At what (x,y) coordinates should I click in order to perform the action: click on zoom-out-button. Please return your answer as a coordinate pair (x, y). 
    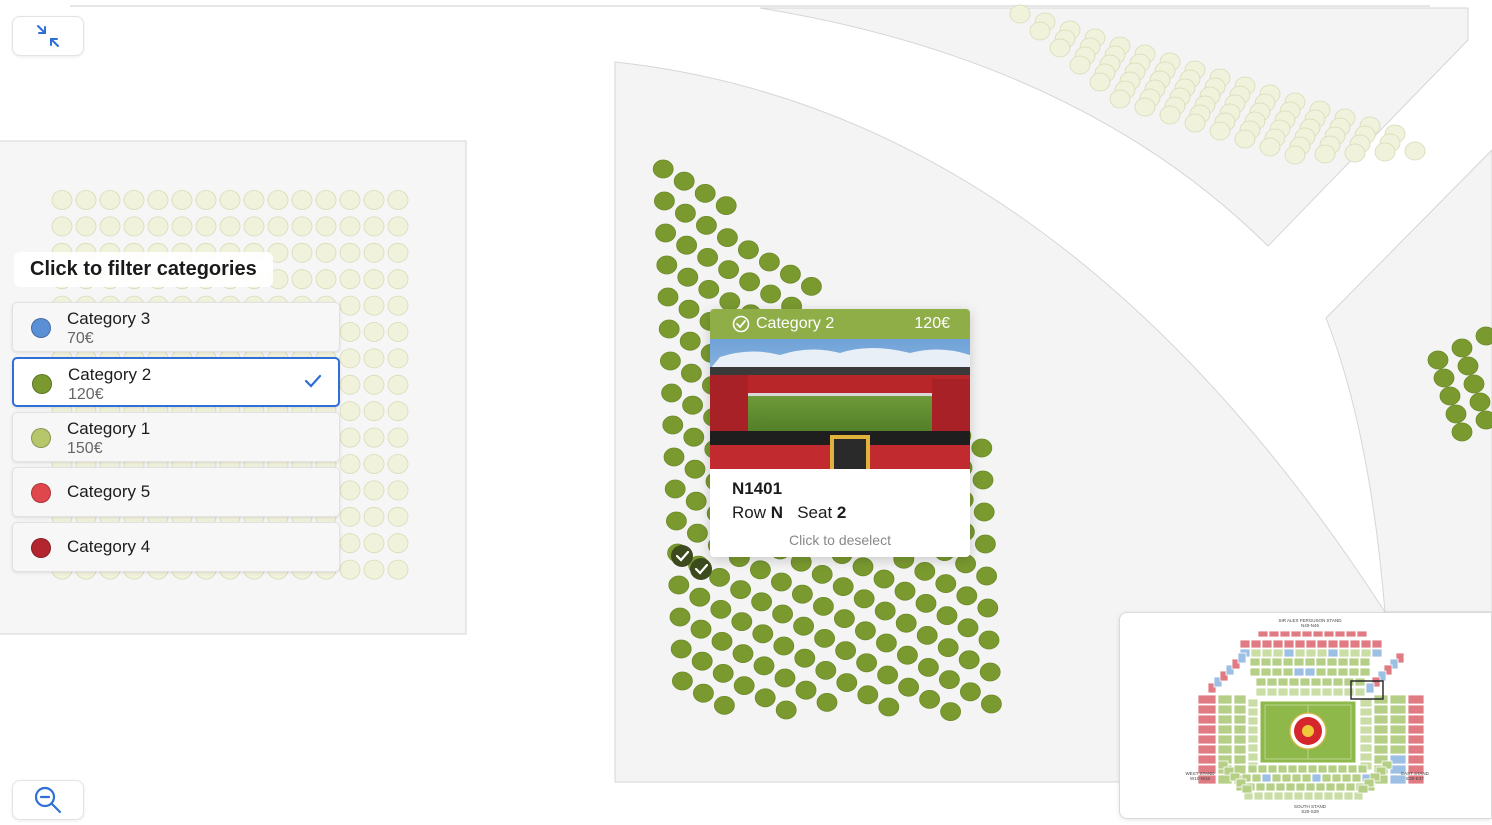
    Looking at the image, I should click on (48, 800).